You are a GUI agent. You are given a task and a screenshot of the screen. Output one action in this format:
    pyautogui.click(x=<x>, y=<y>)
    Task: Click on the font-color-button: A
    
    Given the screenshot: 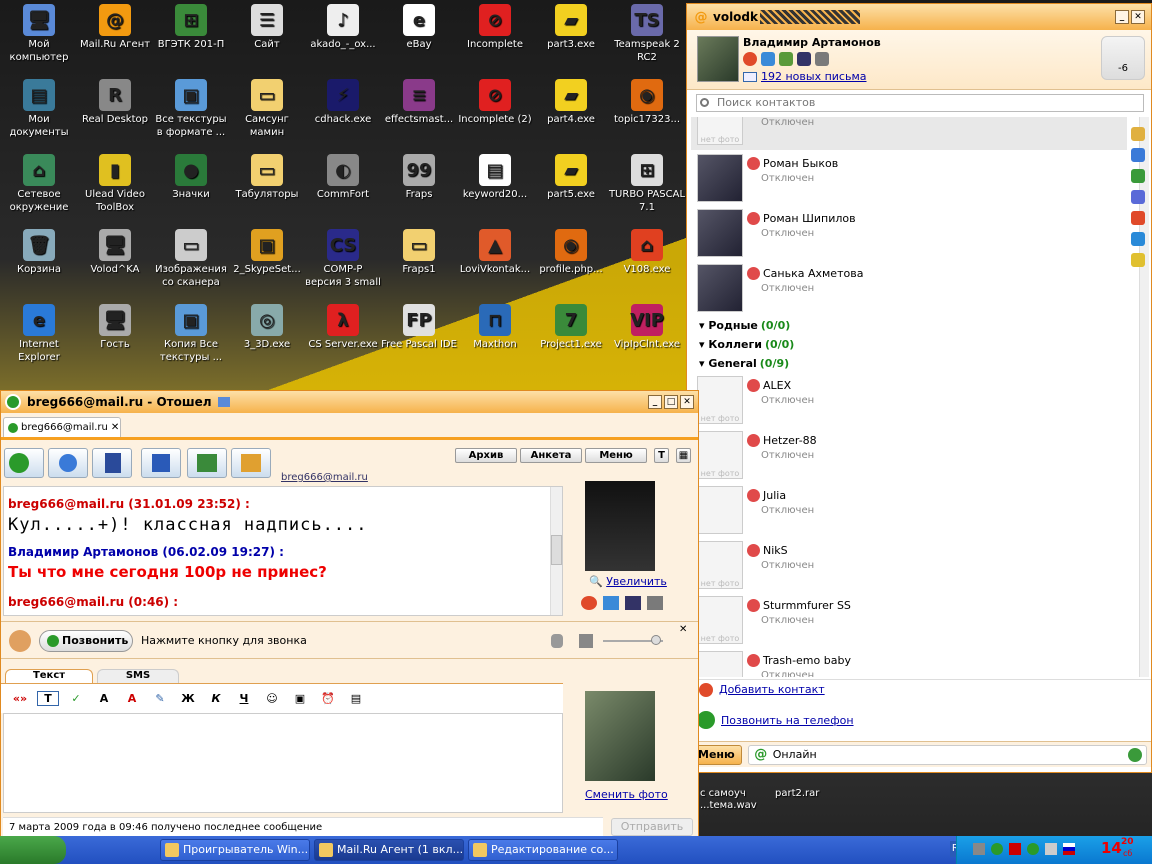 What is the action you would take?
    pyautogui.click(x=132, y=698)
    